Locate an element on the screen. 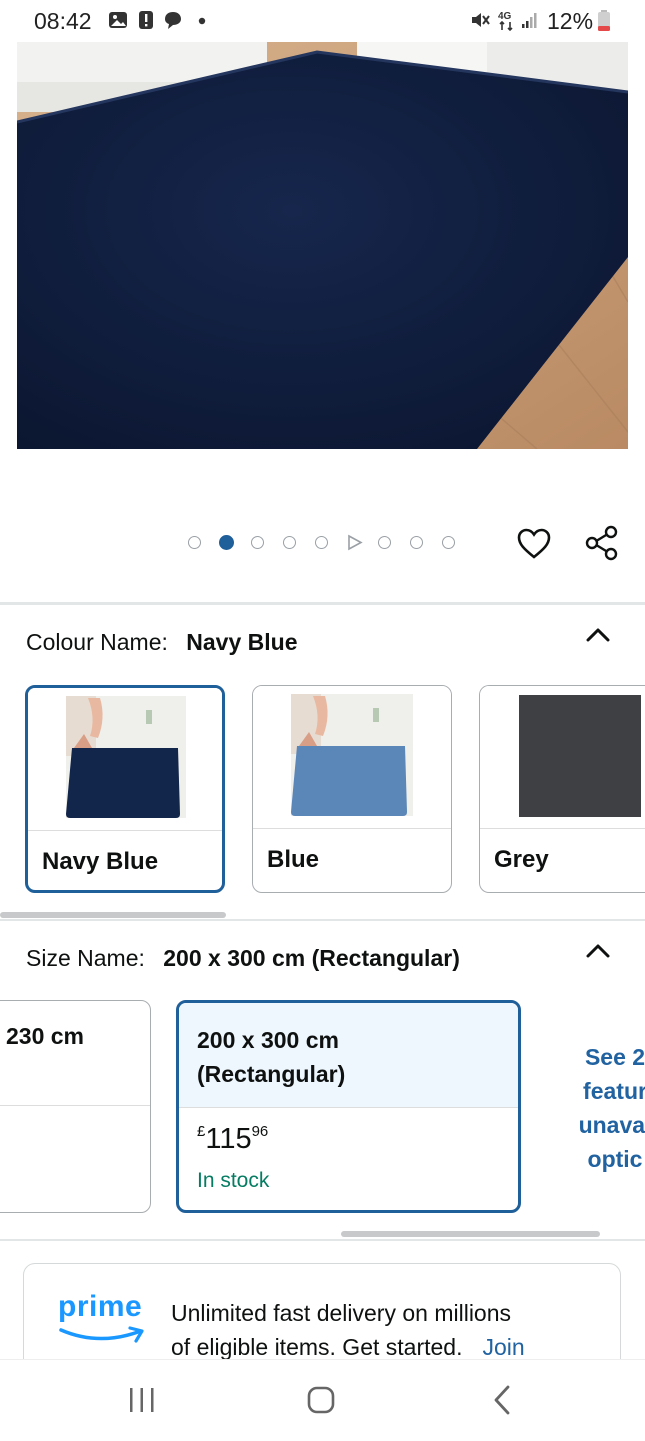 The height and width of the screenshot is (1441, 645). prime-smile-icon is located at coordinates (101, 1334).